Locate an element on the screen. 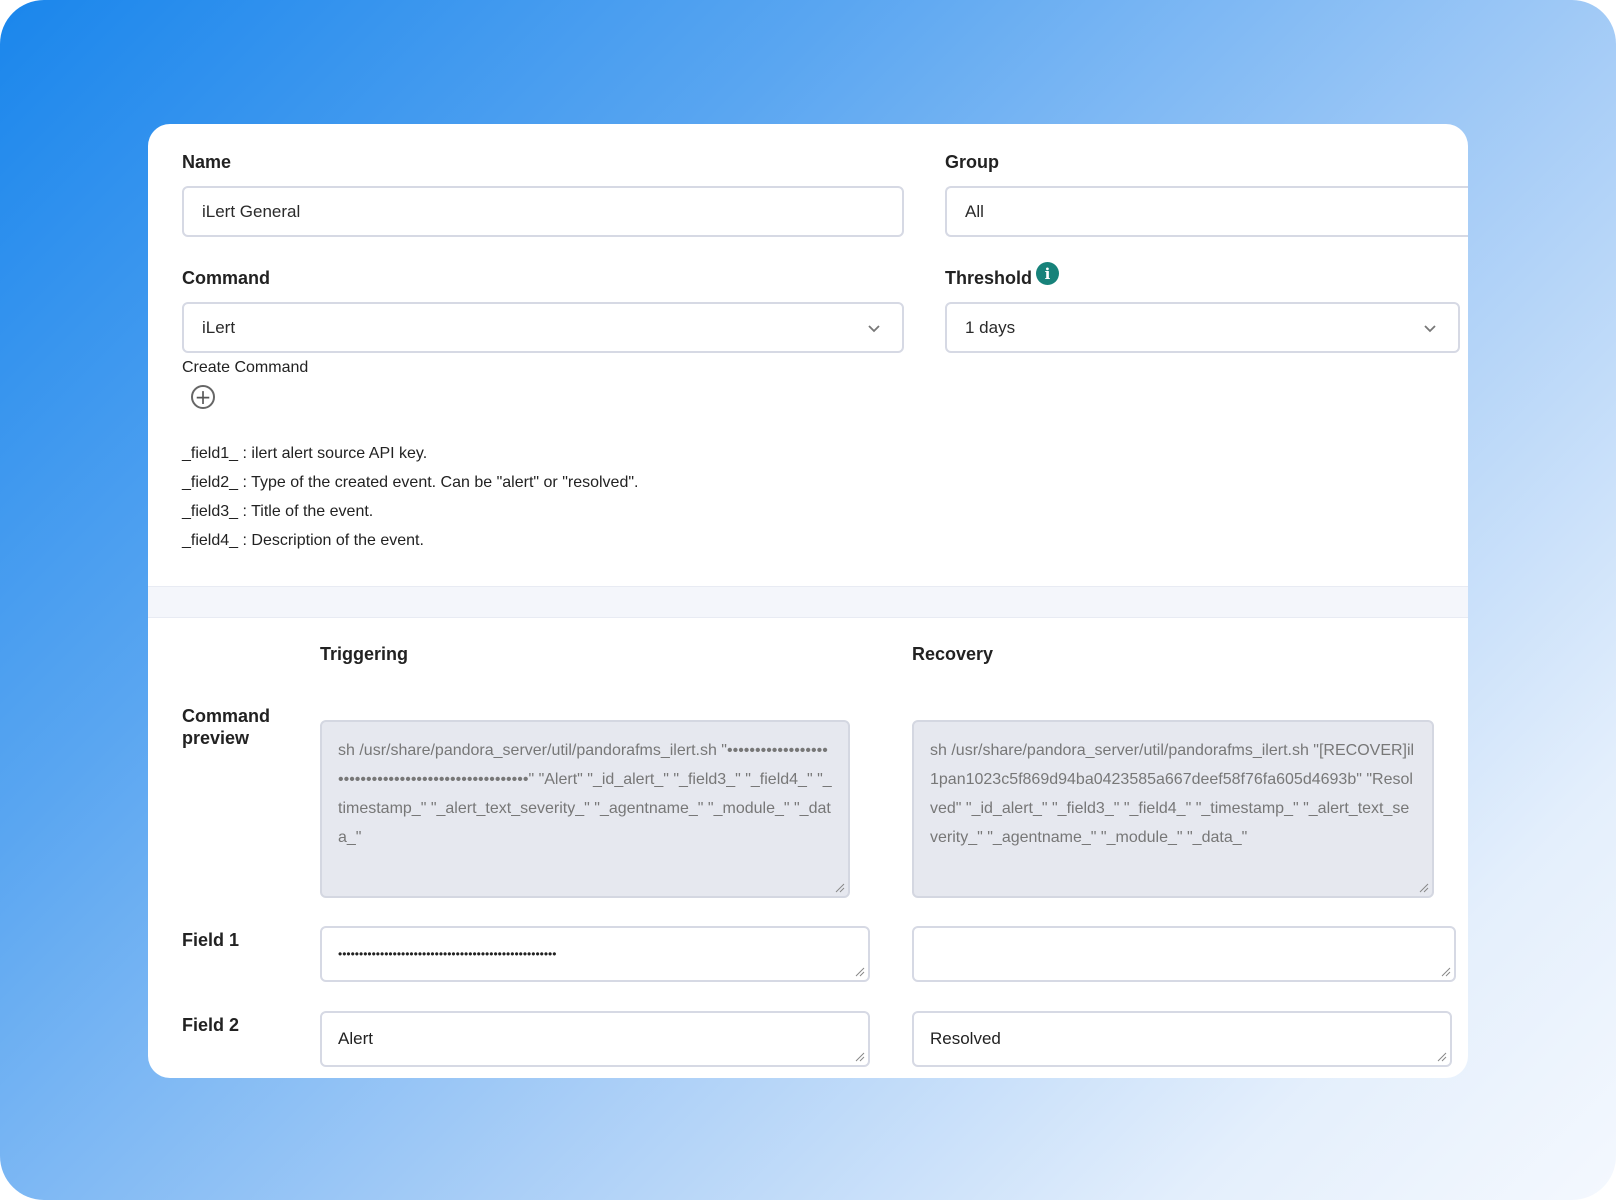 The image size is (1616, 1200). plus-circle-icon: + is located at coordinates (203, 397).